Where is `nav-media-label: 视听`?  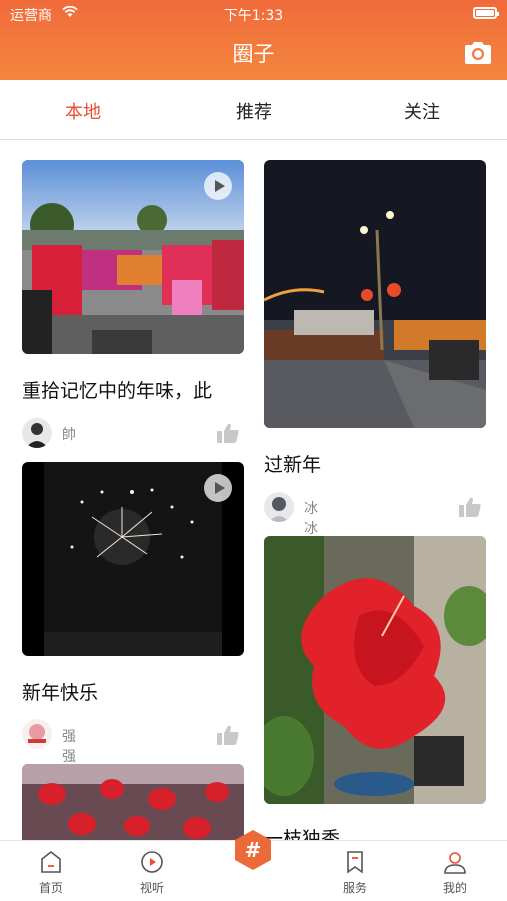
nav-media-label: 视听 is located at coordinates (151, 888).